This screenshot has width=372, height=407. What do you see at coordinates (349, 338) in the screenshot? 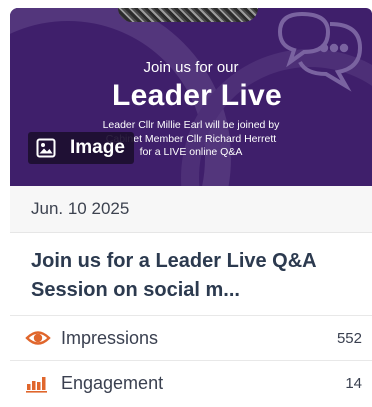
I see `metric-value: 552` at bounding box center [349, 338].